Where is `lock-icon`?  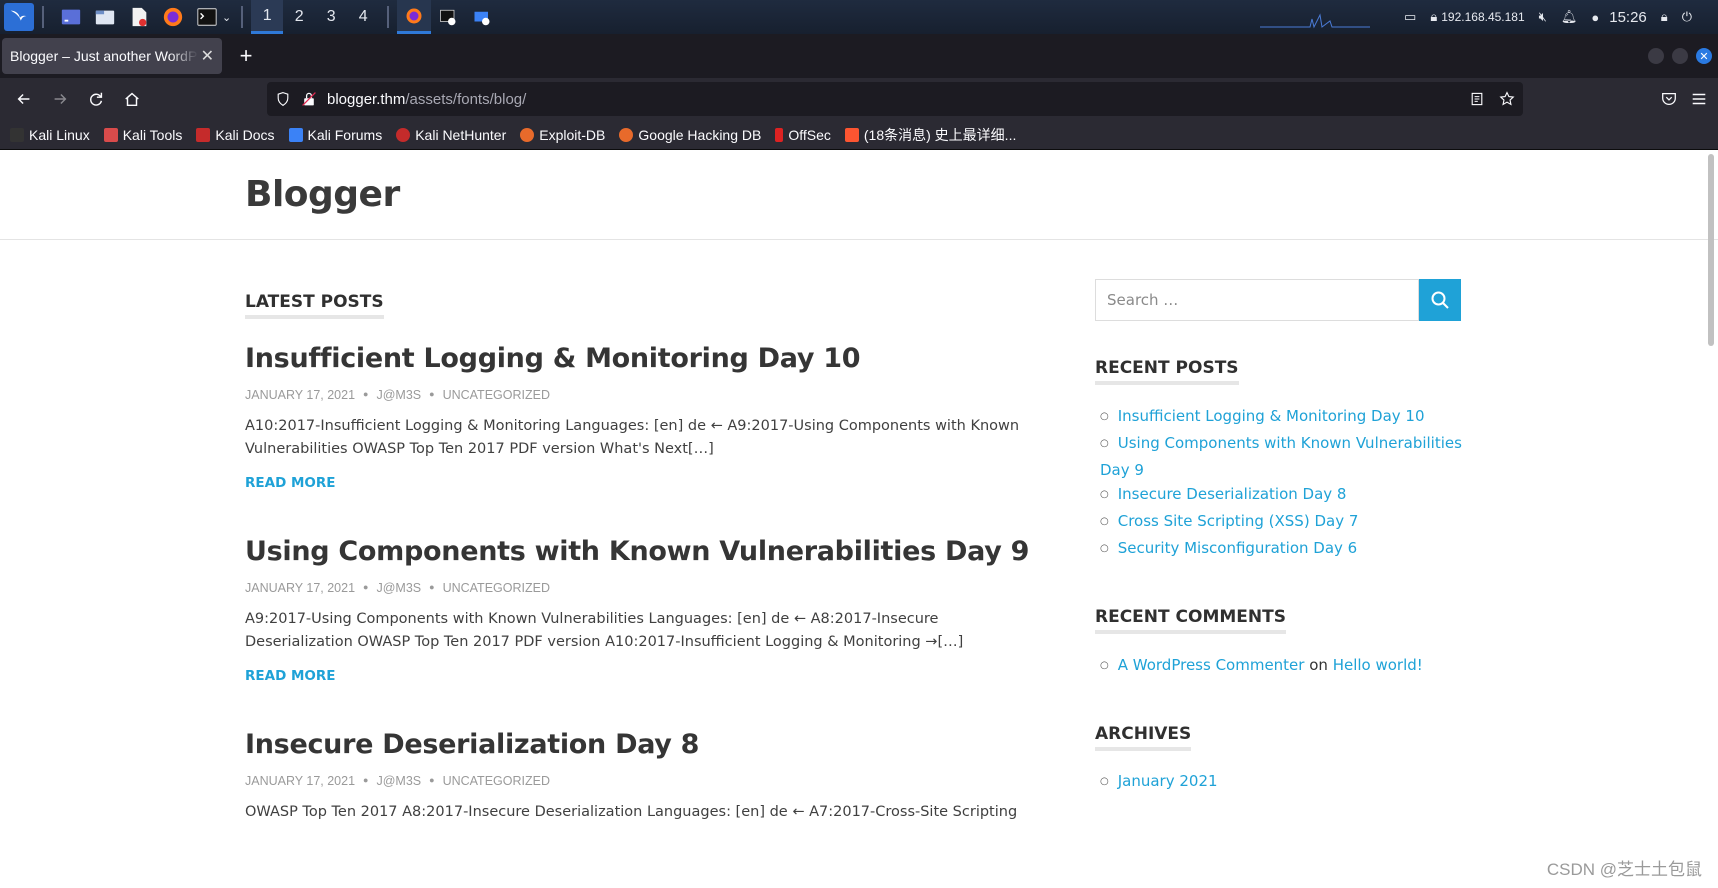 lock-icon is located at coordinates (309, 99).